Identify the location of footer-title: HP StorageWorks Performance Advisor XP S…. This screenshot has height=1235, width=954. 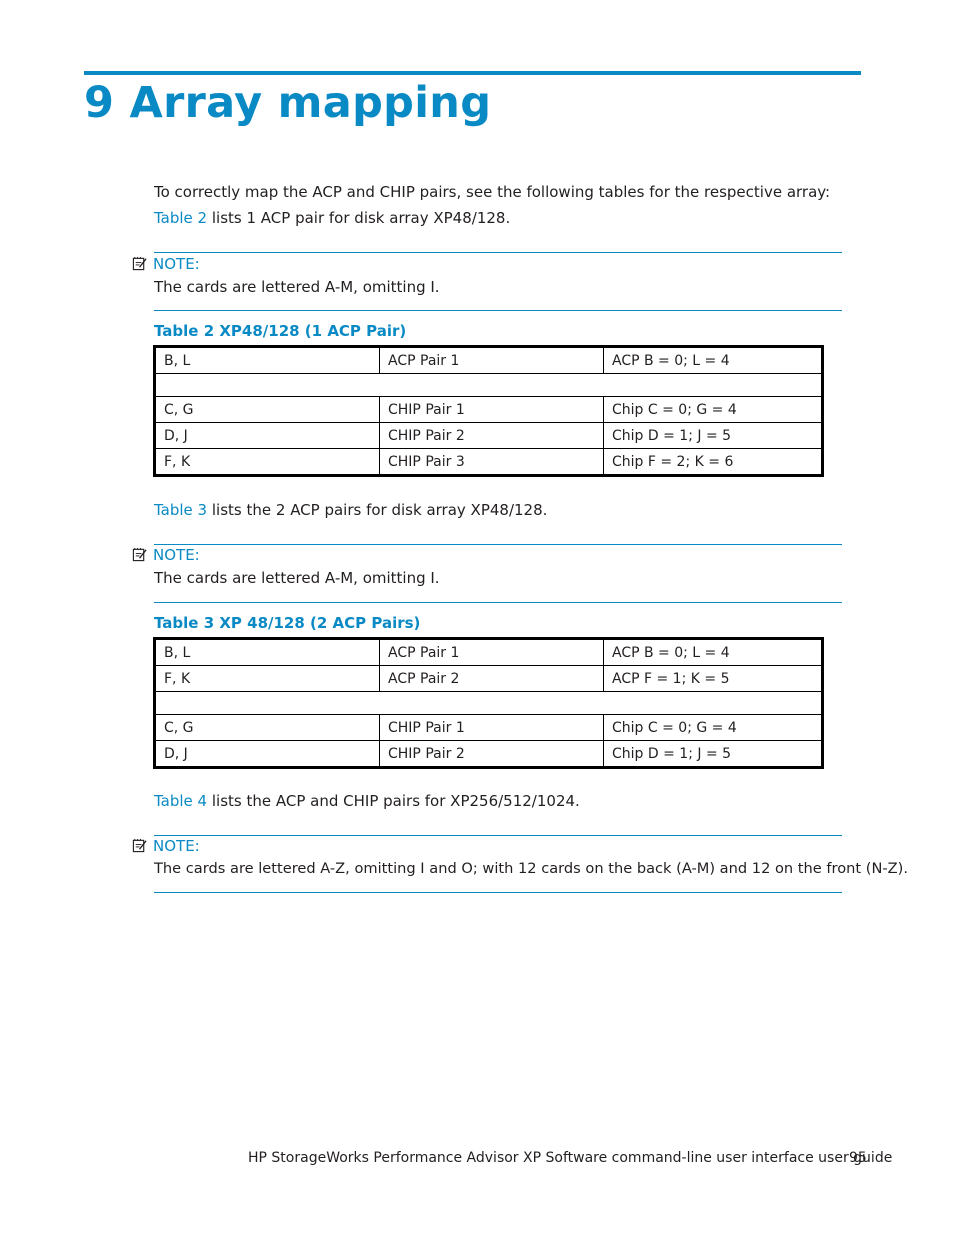
(570, 1158).